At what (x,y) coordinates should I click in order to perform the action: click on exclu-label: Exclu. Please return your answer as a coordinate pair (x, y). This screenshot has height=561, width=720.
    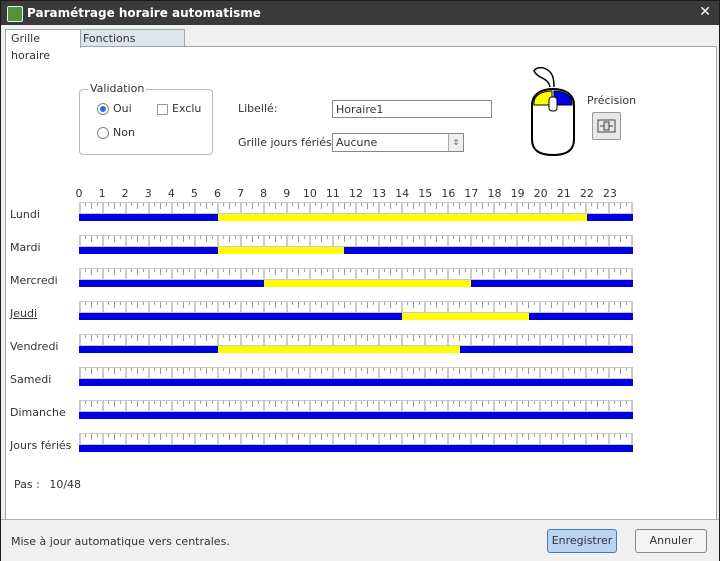
    Looking at the image, I should click on (187, 108).